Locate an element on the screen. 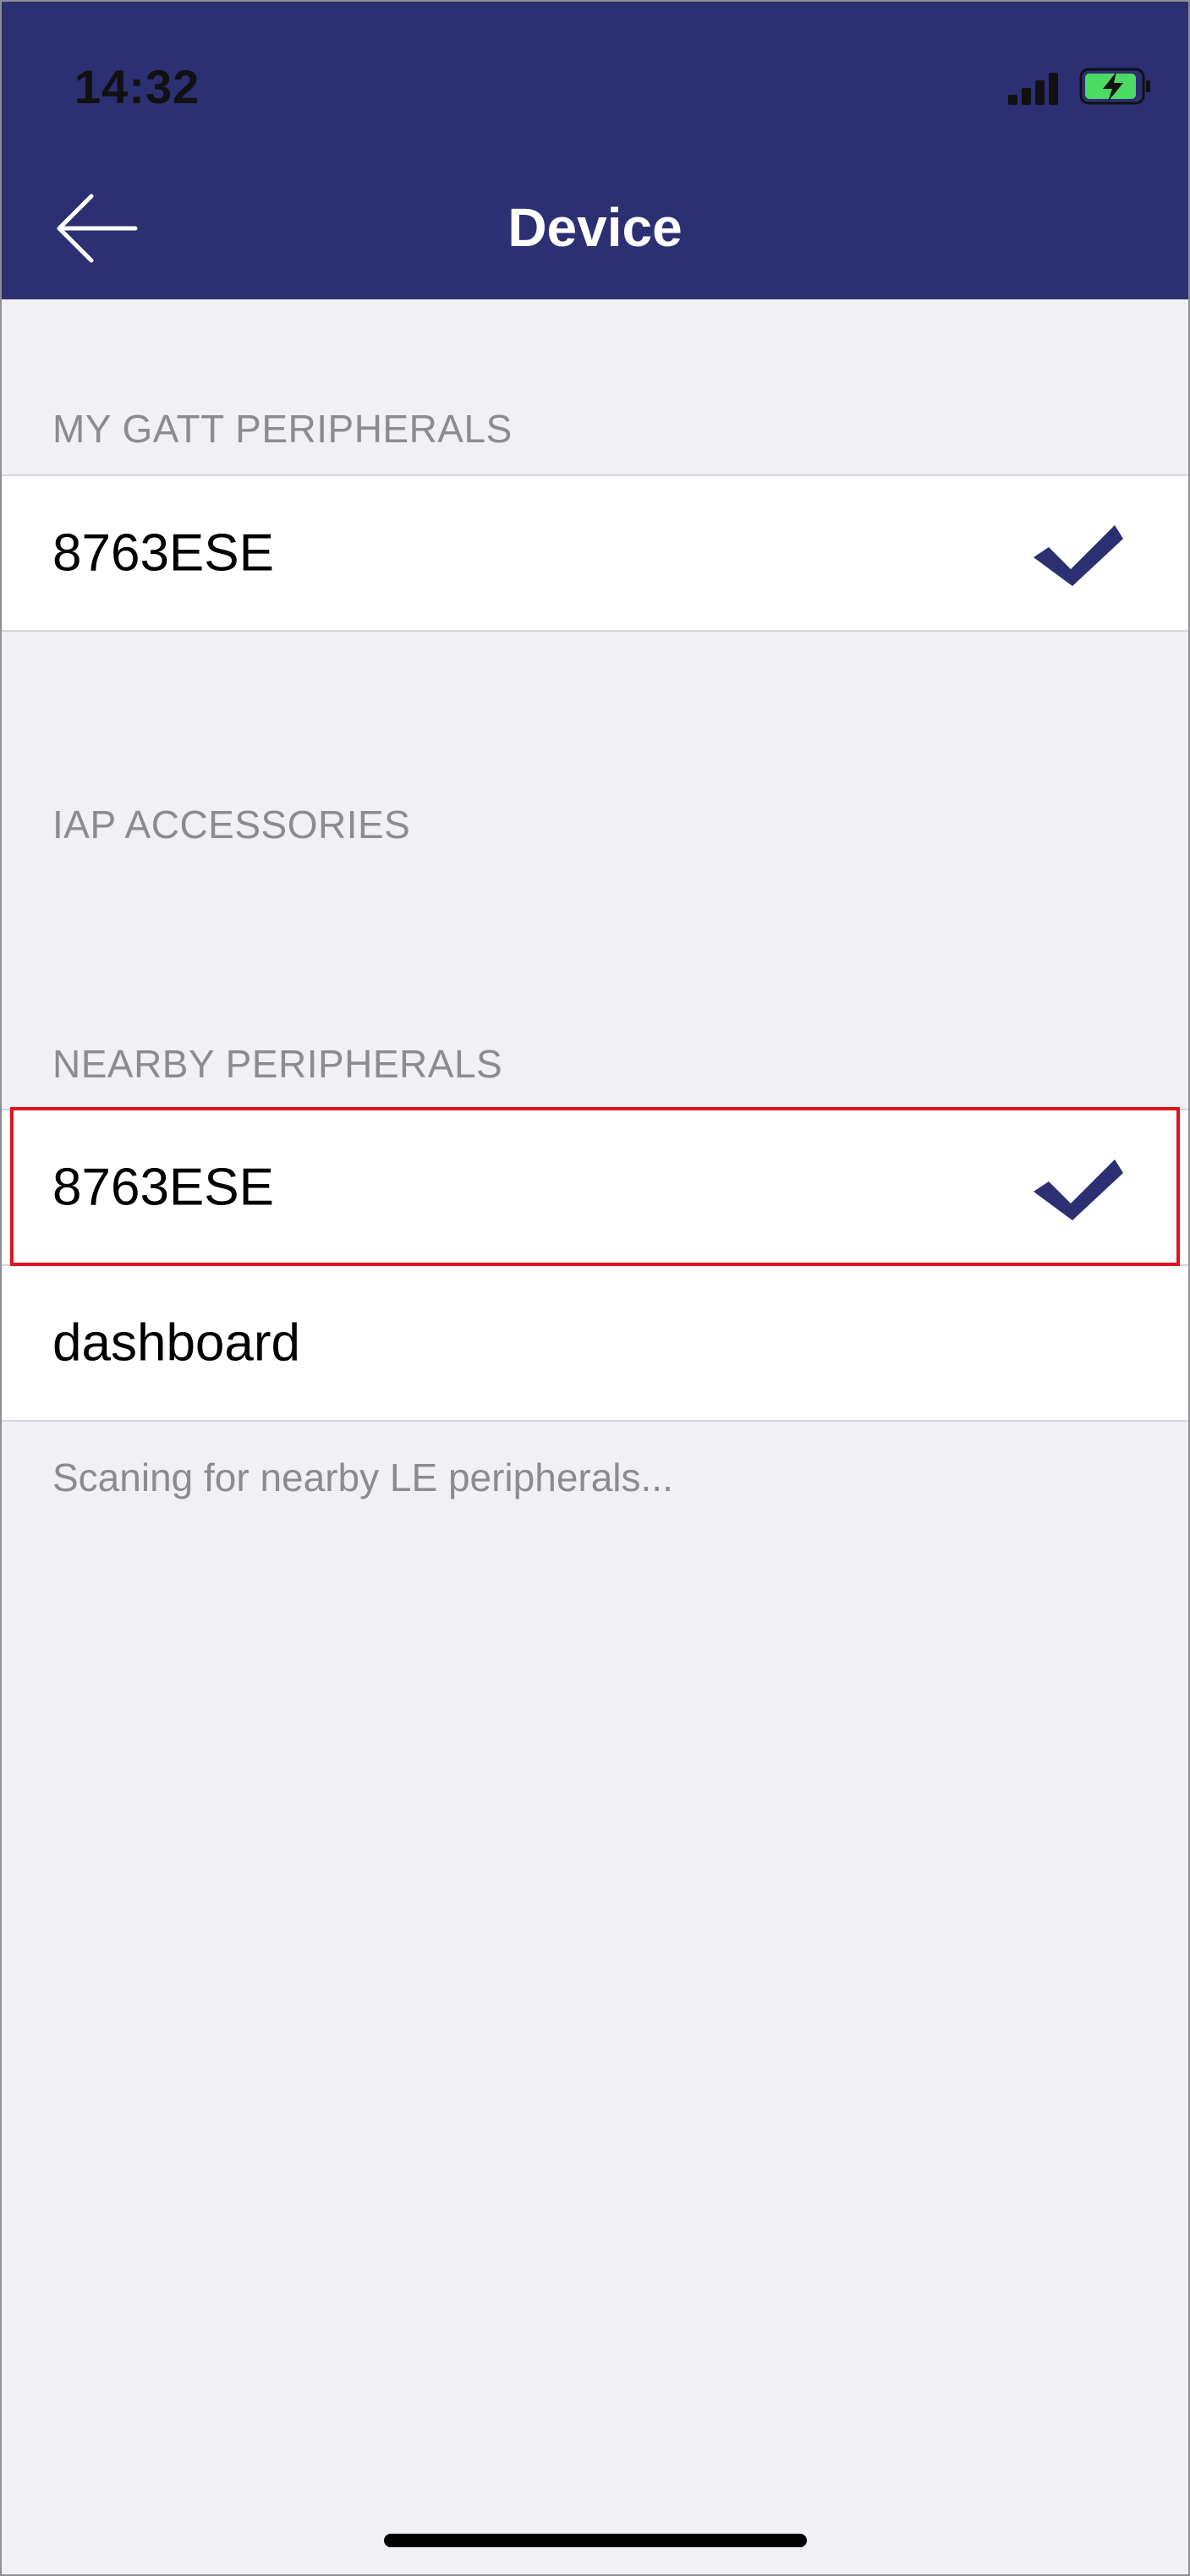 This screenshot has width=1190, height=2576. selection-highlight is located at coordinates (595, 1186).